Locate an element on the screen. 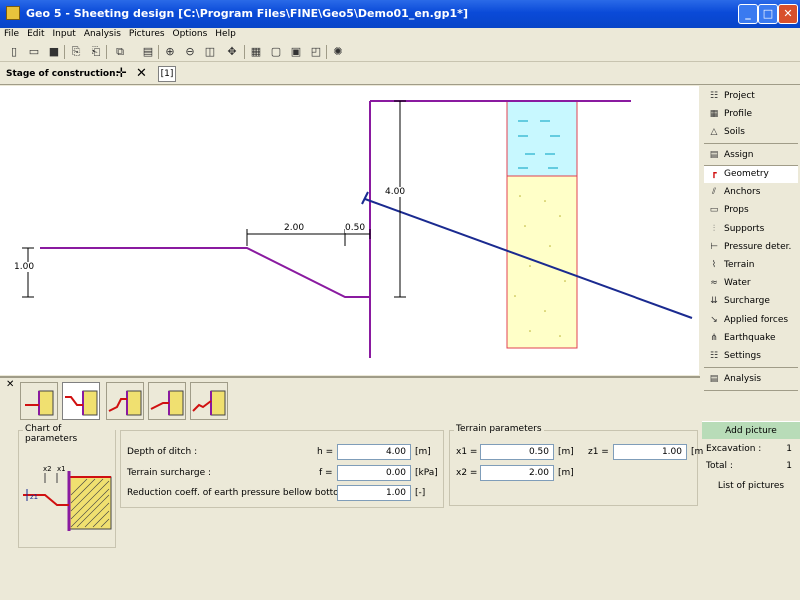  zoom-out-icon: ⊖ is located at coordinates (190, 52).